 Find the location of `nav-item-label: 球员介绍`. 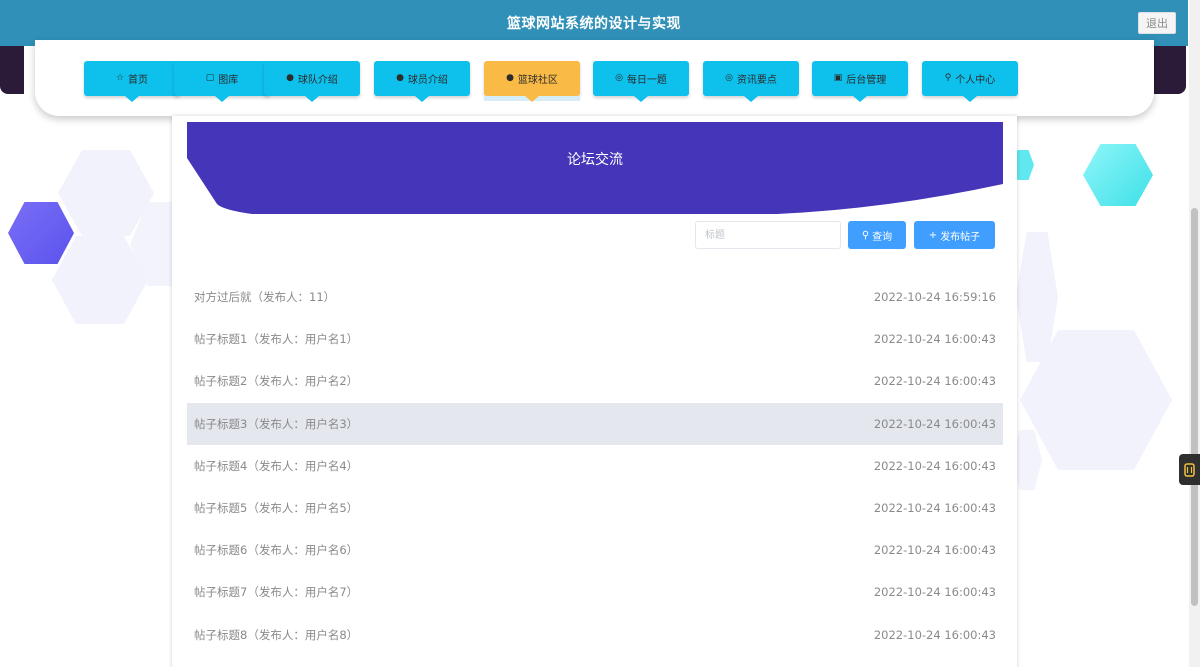

nav-item-label: 球员介绍 is located at coordinates (427, 80).